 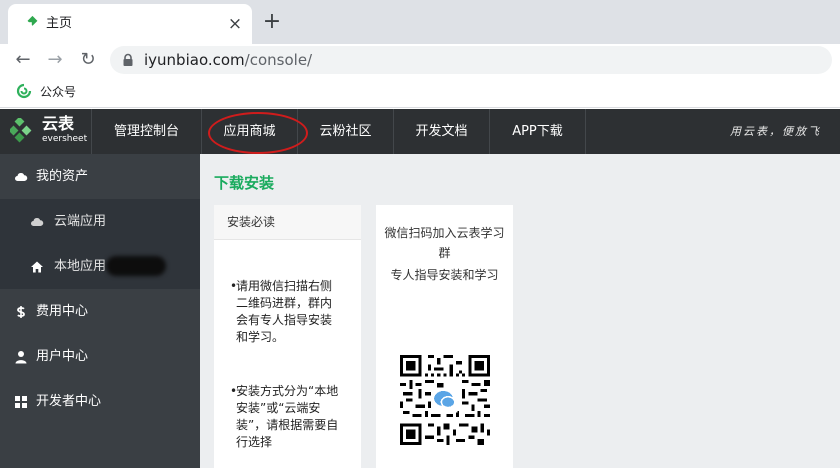 I want to click on qr-code-icon, so click(x=445, y=400).